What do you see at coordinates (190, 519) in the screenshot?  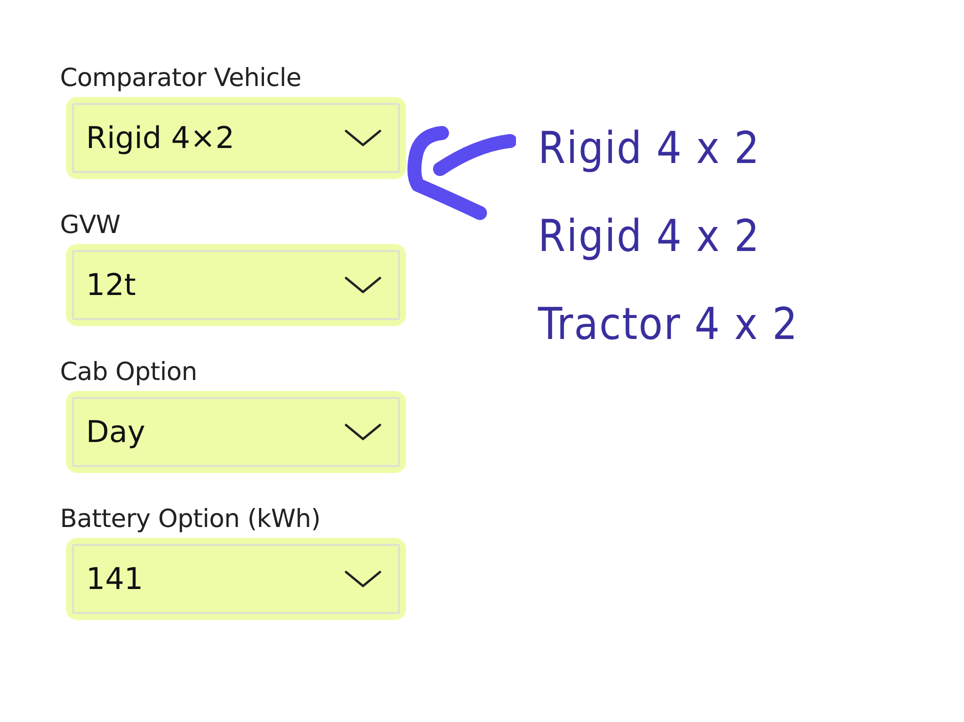 I see `field-label: Battery Option (kWh)` at bounding box center [190, 519].